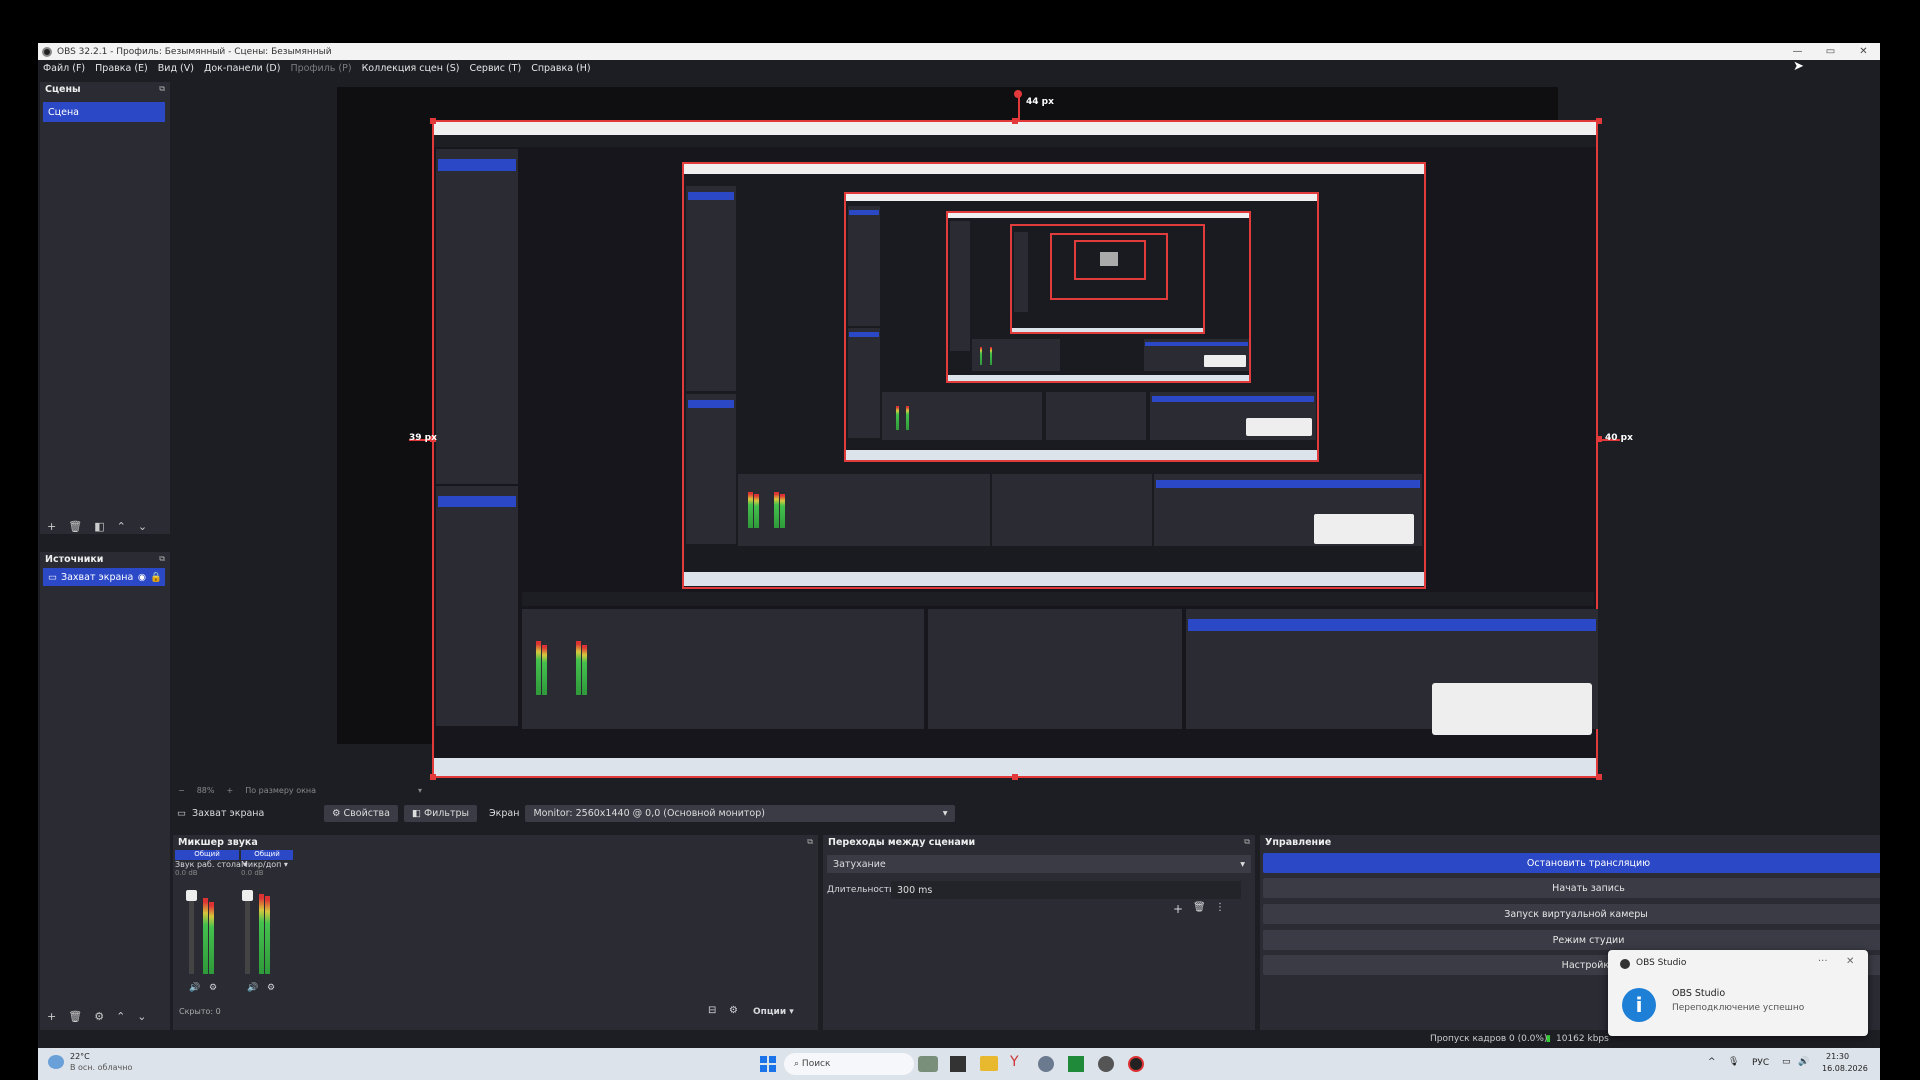  I want to click on taskbar-search: ⌕ Поиск, so click(849, 1064).